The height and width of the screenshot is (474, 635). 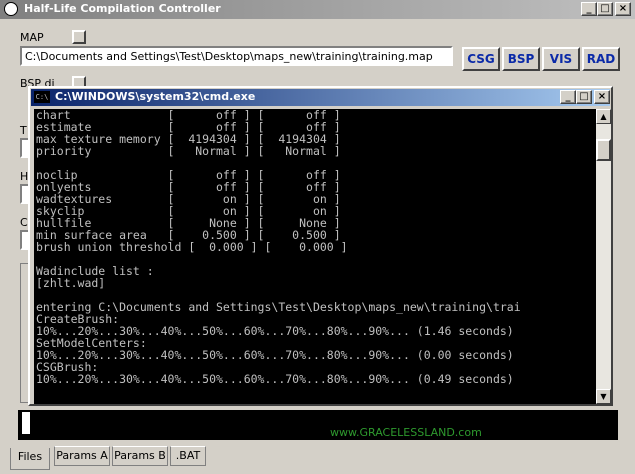 I want to click on vis-button: VIS, so click(x=561, y=59).